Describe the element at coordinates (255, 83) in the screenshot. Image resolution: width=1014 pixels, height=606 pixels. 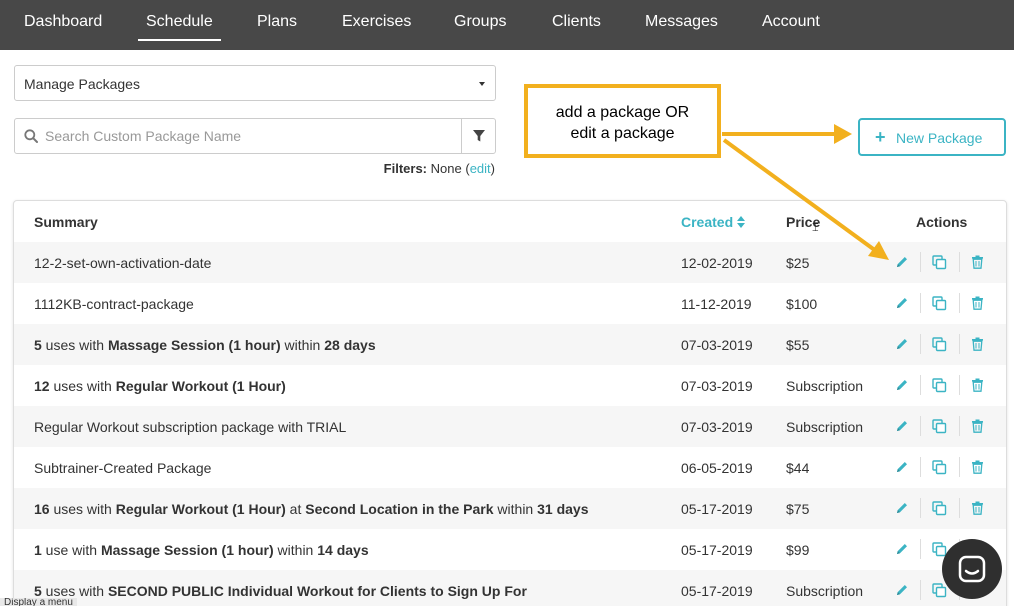
I see `manage-select: Manage Packages` at that location.